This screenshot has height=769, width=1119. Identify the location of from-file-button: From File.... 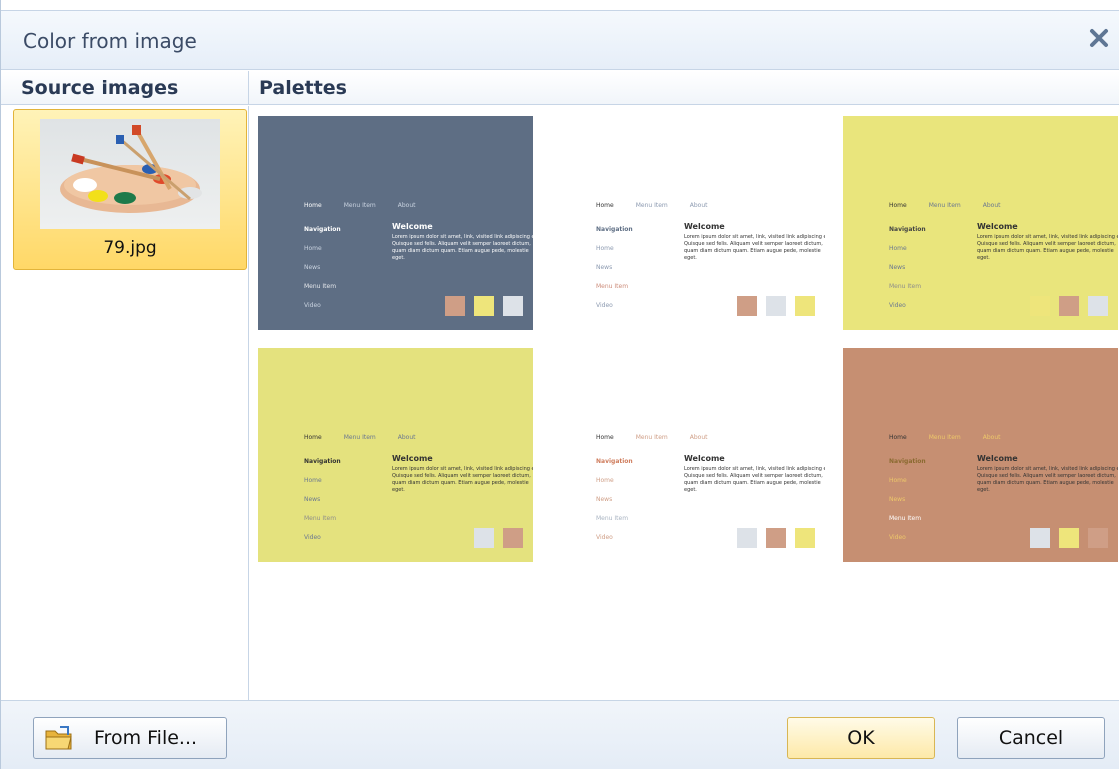
(130, 738).